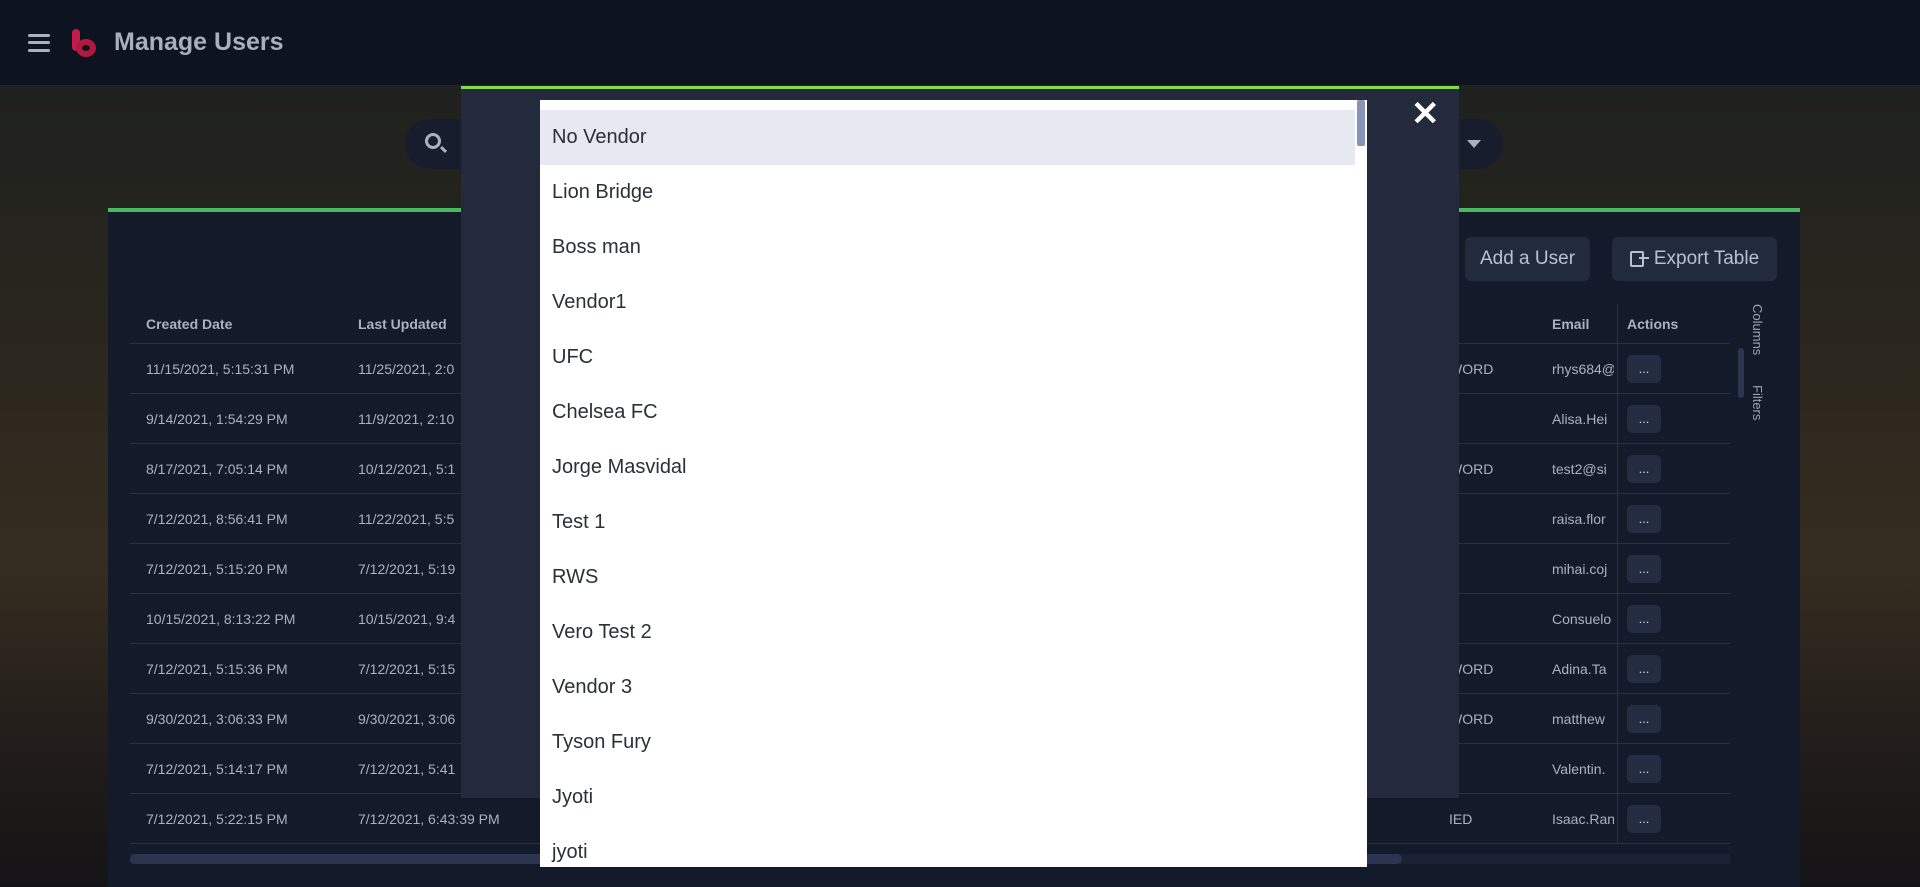  What do you see at coordinates (947, 137) in the screenshot?
I see `dropdown-option: No Vendor` at bounding box center [947, 137].